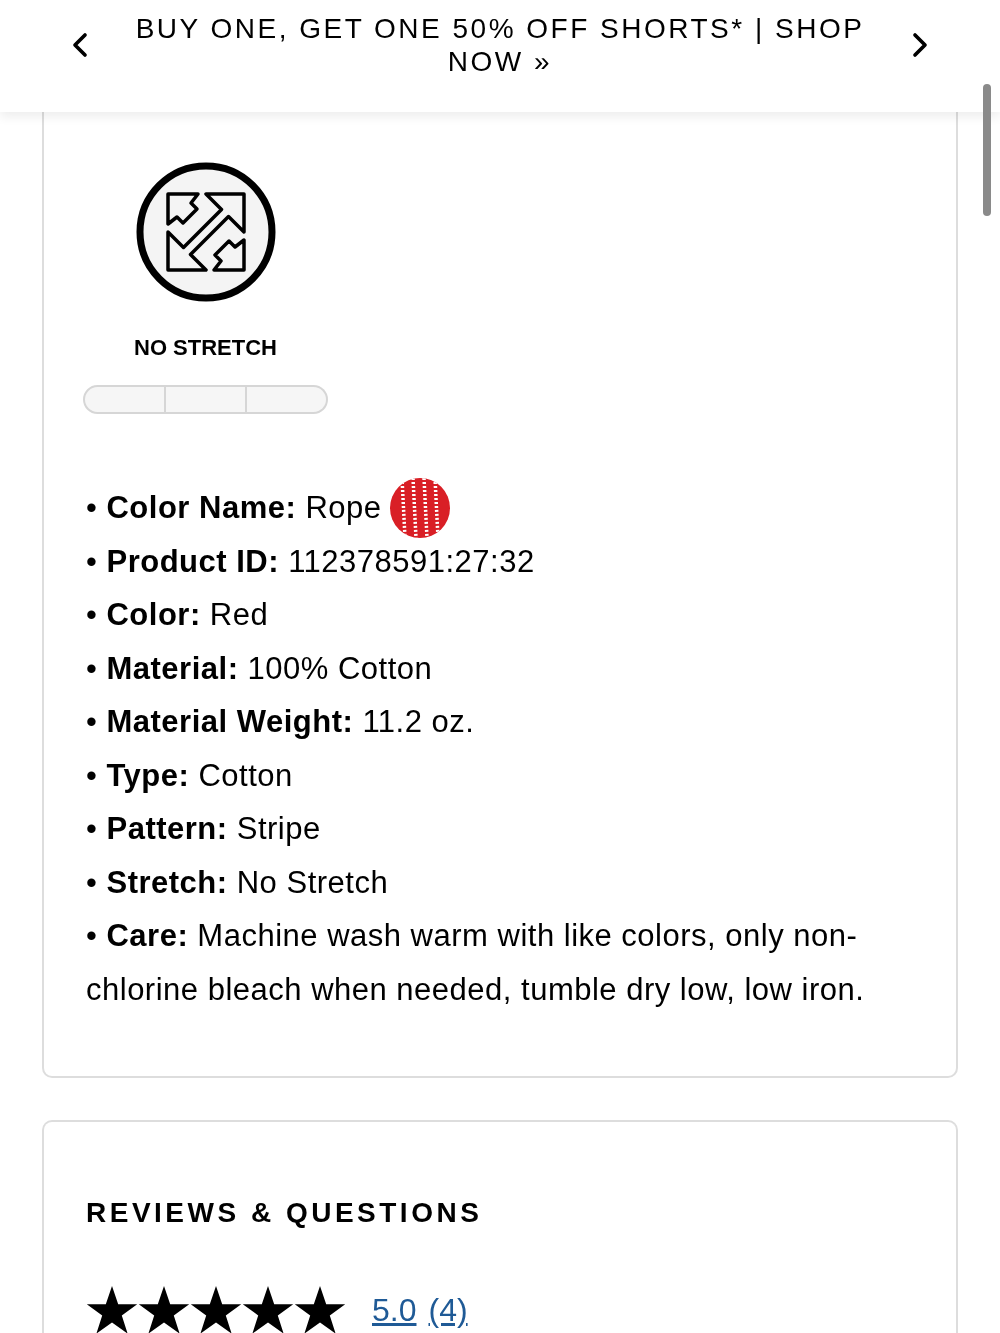  I want to click on product-attribute: • Product ID: 112378591:27:32, so click(311, 561).